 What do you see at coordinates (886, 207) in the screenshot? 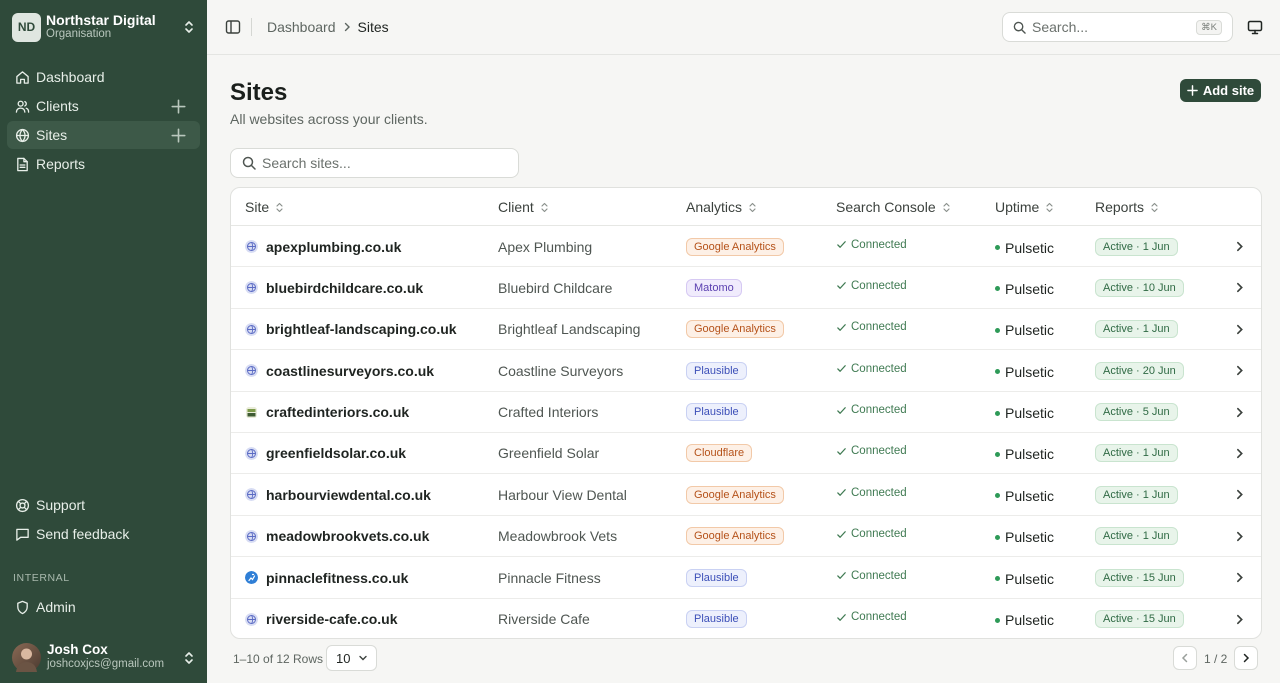
I see `column-header-label: Search Console` at bounding box center [886, 207].